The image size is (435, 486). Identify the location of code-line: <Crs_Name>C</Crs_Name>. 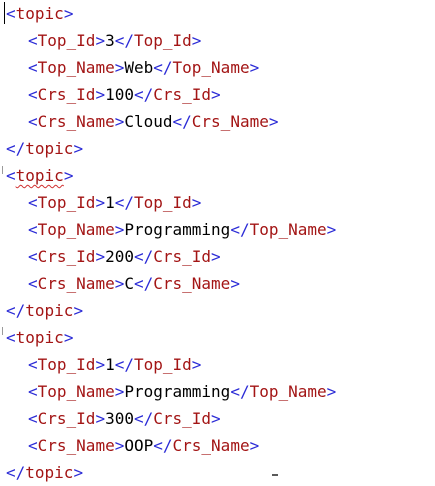
(217, 283).